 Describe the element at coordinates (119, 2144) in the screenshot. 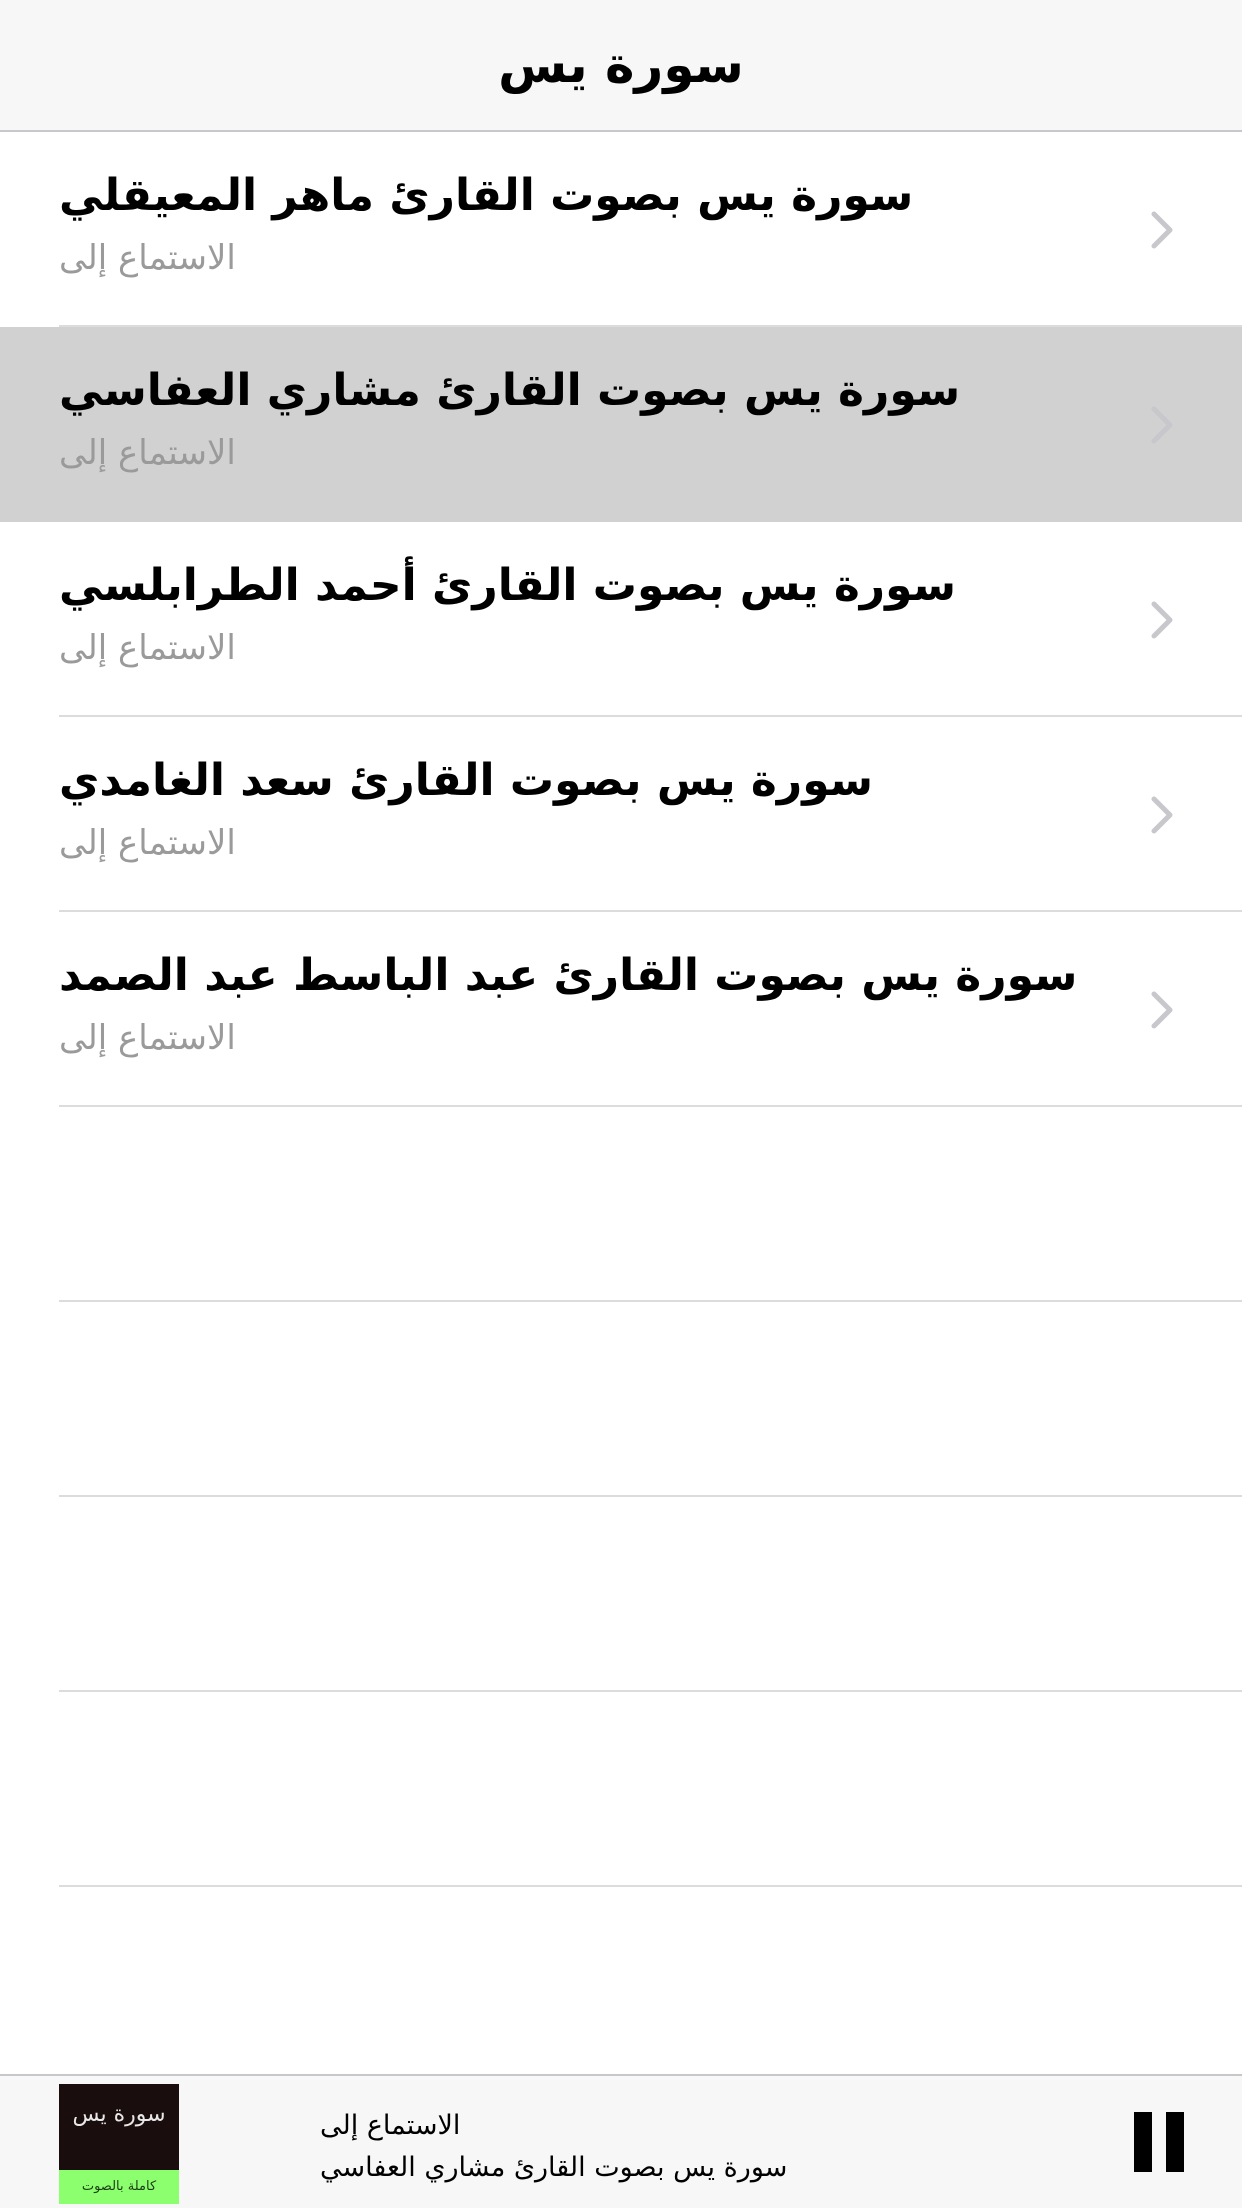

I see `album-artwork: سورة يس كاملة بالصوت` at that location.